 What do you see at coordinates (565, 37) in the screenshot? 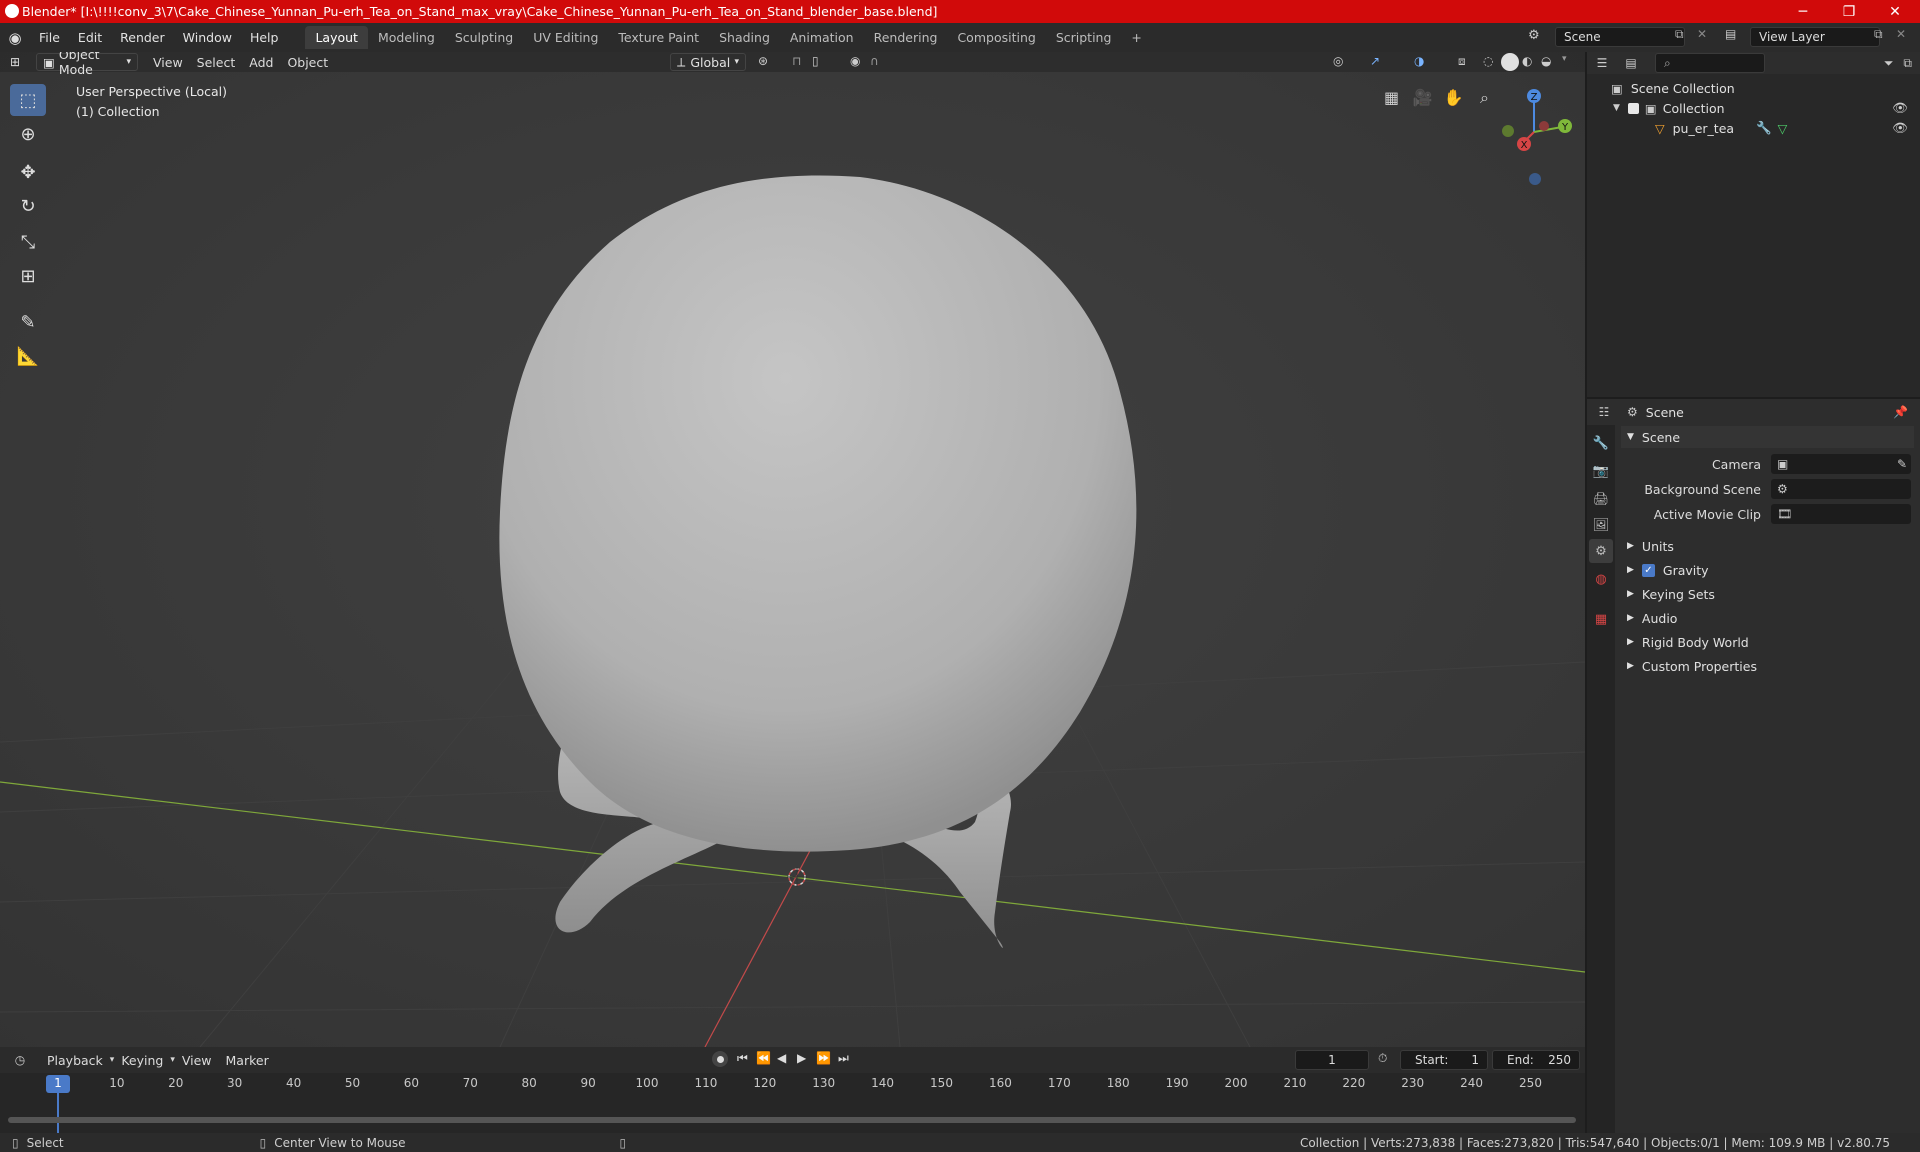
I see `tab-uv-editing: UV Editing` at bounding box center [565, 37].